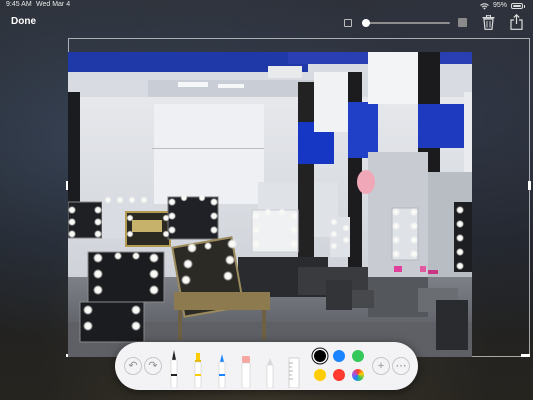 The width and height of the screenshot is (533, 400). What do you see at coordinates (517, 6) in the screenshot?
I see `battery-icon` at bounding box center [517, 6].